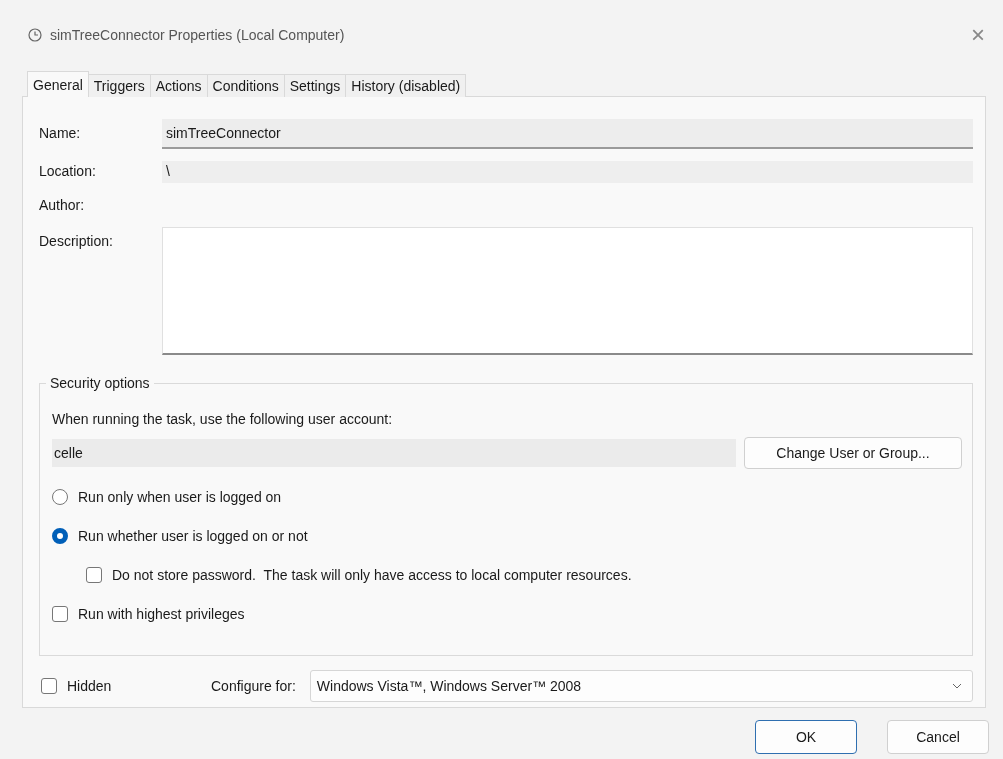 The height and width of the screenshot is (759, 1003). What do you see at coordinates (449, 685) in the screenshot?
I see `dropdown-value: Windows Vista™, Windows Server™ 2008` at bounding box center [449, 685].